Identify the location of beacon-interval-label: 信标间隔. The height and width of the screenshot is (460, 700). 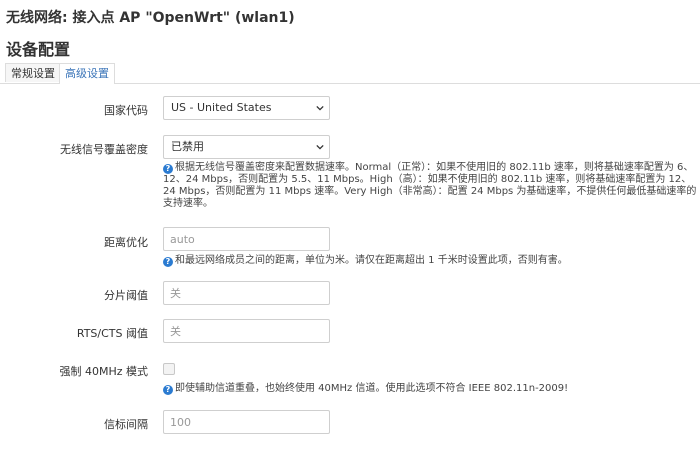
(126, 424).